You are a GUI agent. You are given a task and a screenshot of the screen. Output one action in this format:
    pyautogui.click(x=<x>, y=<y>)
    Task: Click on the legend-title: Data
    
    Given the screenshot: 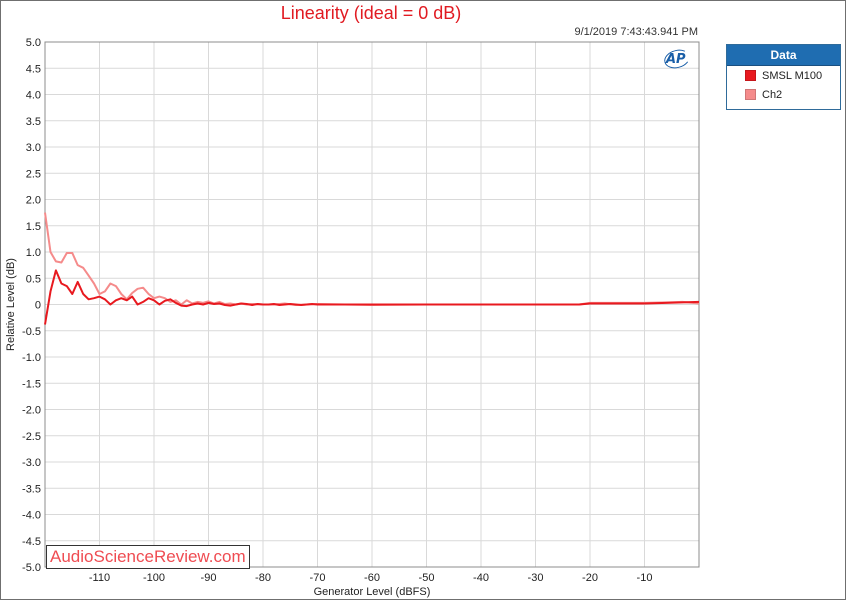 What is the action you would take?
    pyautogui.click(x=783, y=55)
    